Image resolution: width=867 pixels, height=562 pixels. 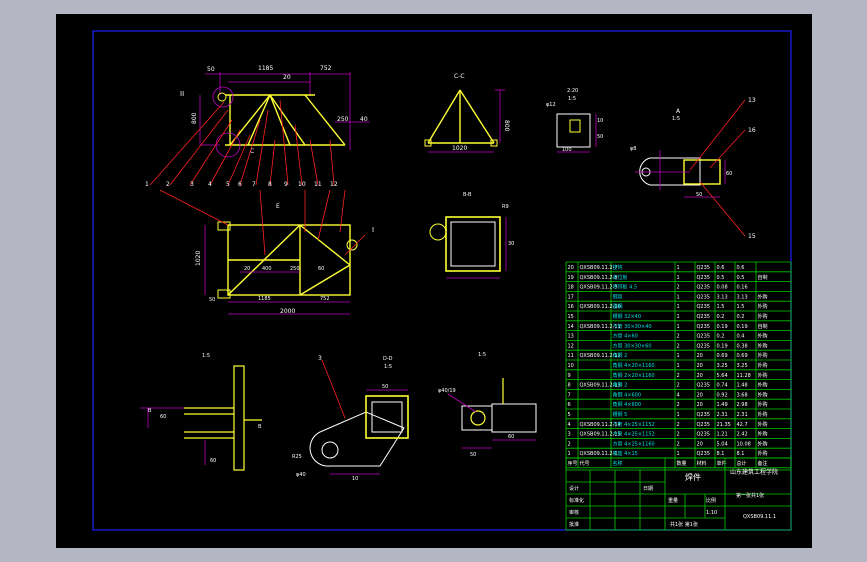 I want to click on front-leader-8: 8, so click(x=270, y=184).